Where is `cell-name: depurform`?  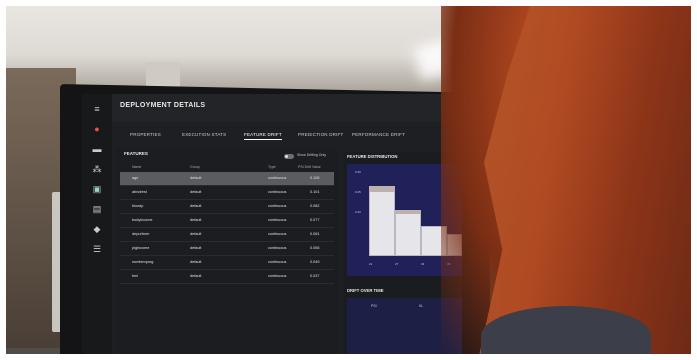
cell-name: depurform is located at coordinates (141, 234).